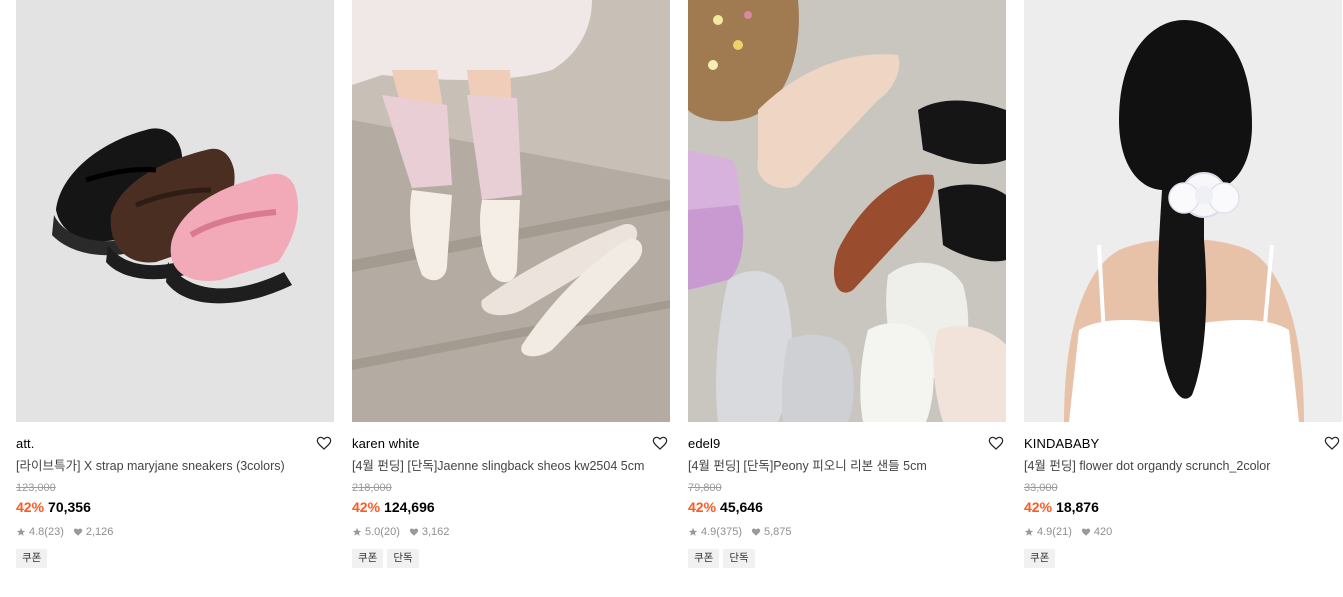  What do you see at coordinates (777, 532) in the screenshot?
I see `likes-count: 5,875` at bounding box center [777, 532].